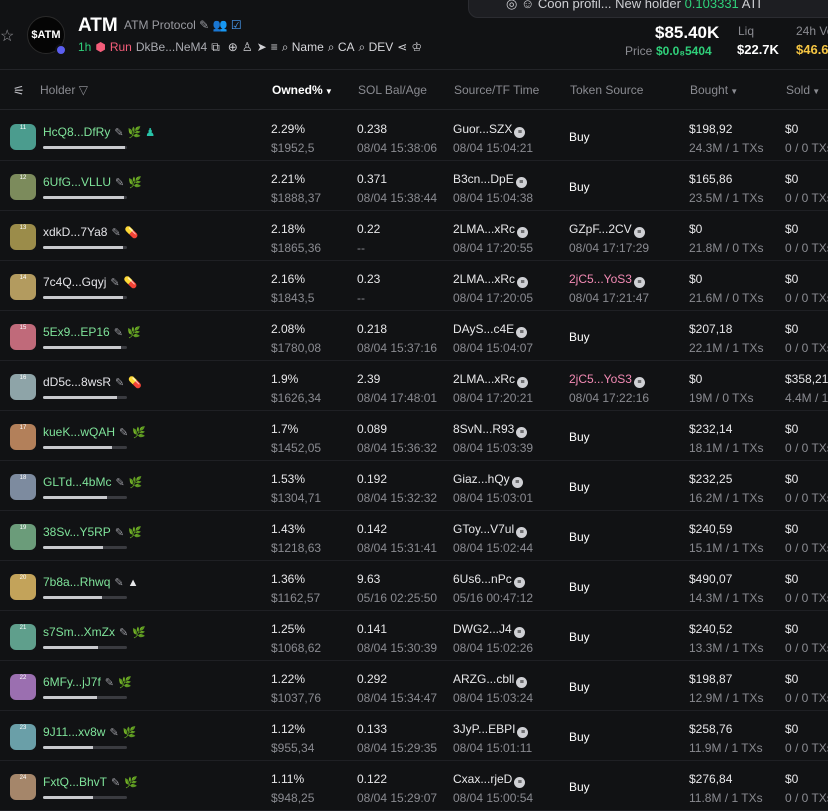 This screenshot has width=828, height=811. I want to click on source-address: Guor...SZX ≡, so click(489, 130).